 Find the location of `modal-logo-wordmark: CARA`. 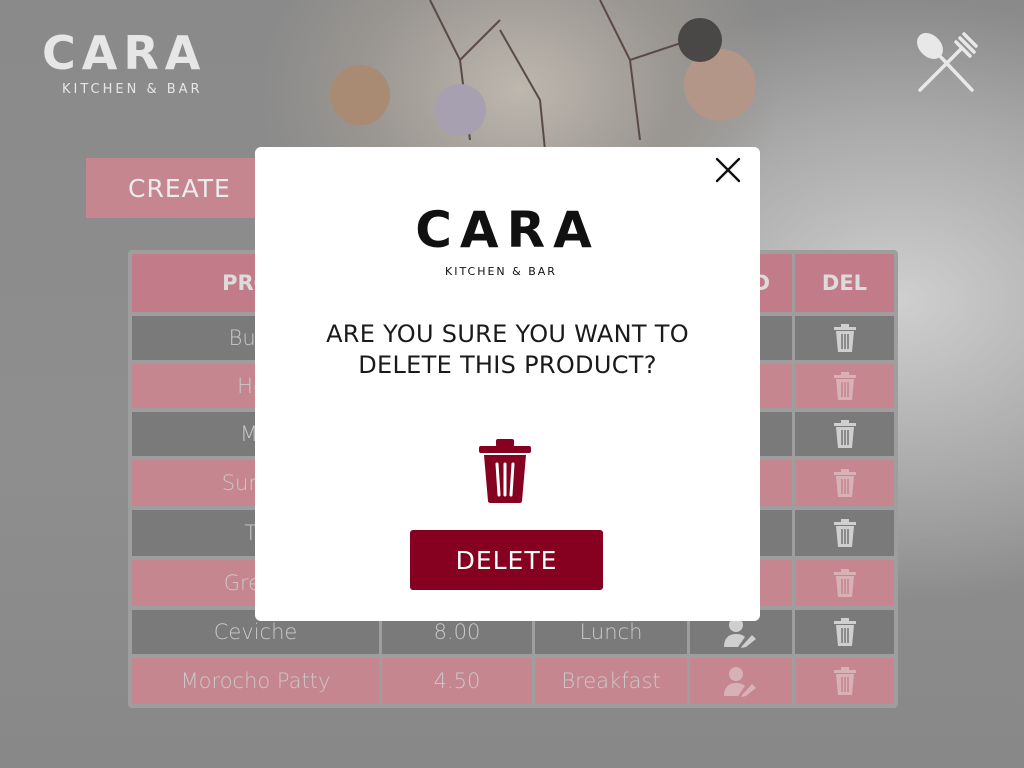

modal-logo-wordmark: CARA is located at coordinates (507, 230).